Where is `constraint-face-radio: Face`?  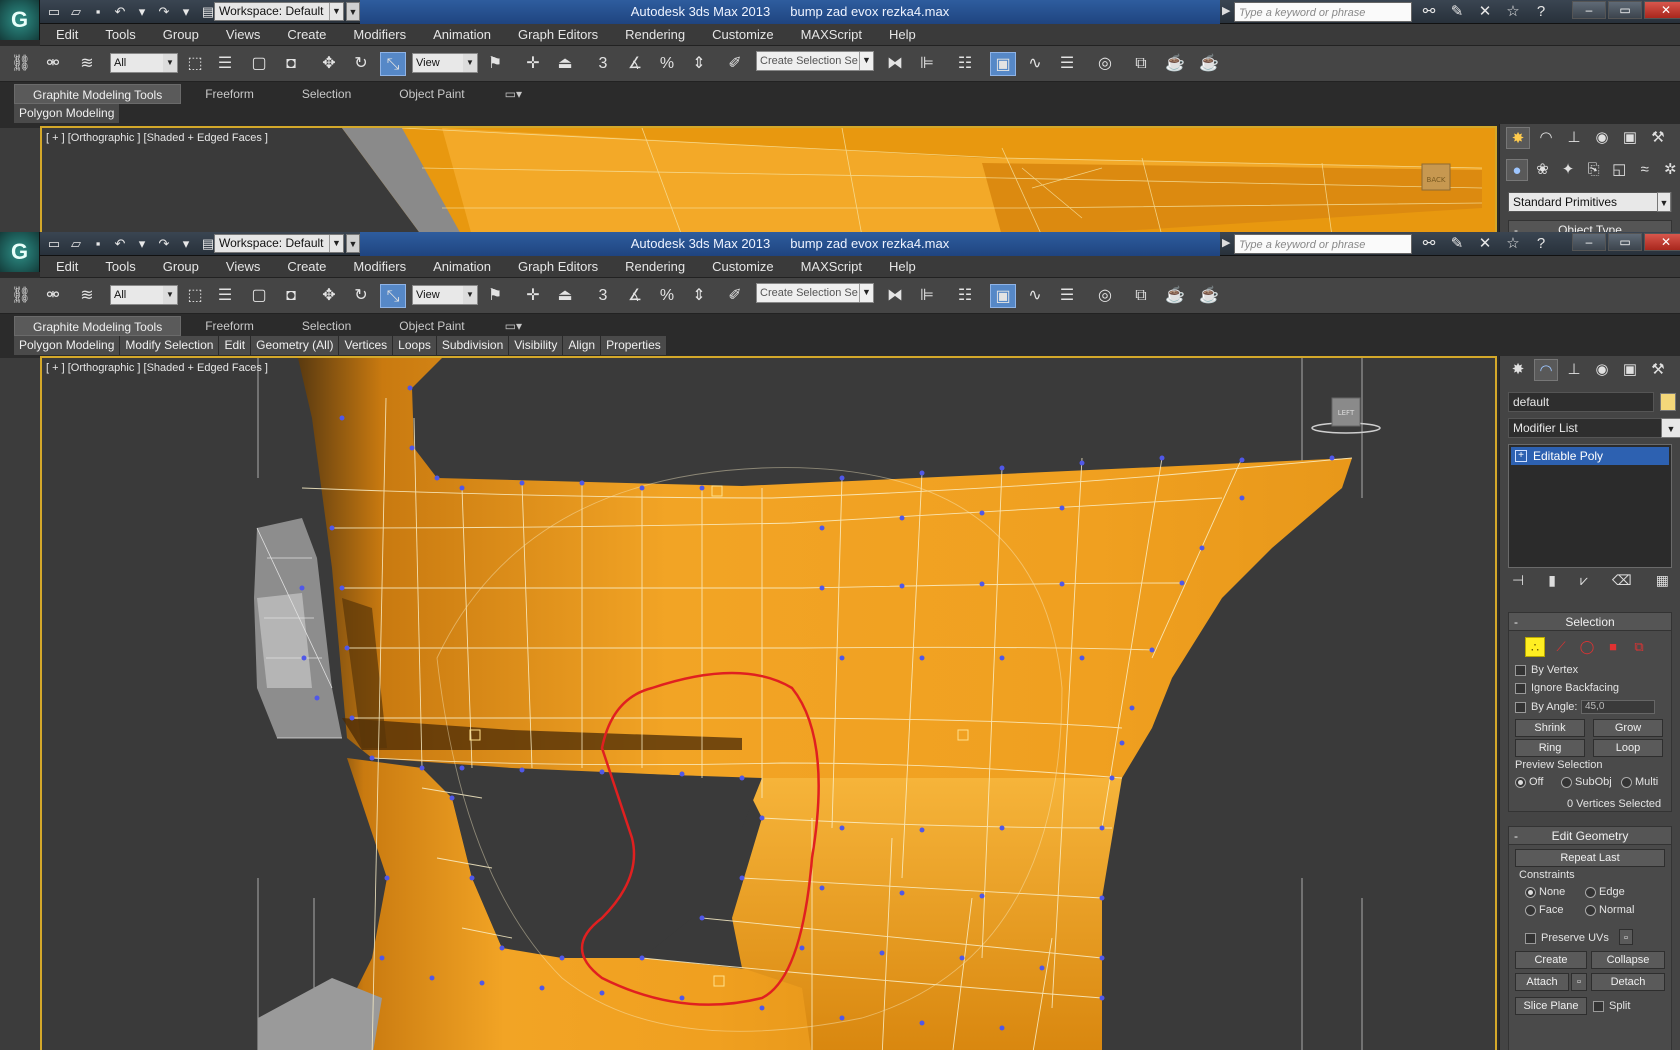 constraint-face-radio: Face is located at coordinates (1544, 910).